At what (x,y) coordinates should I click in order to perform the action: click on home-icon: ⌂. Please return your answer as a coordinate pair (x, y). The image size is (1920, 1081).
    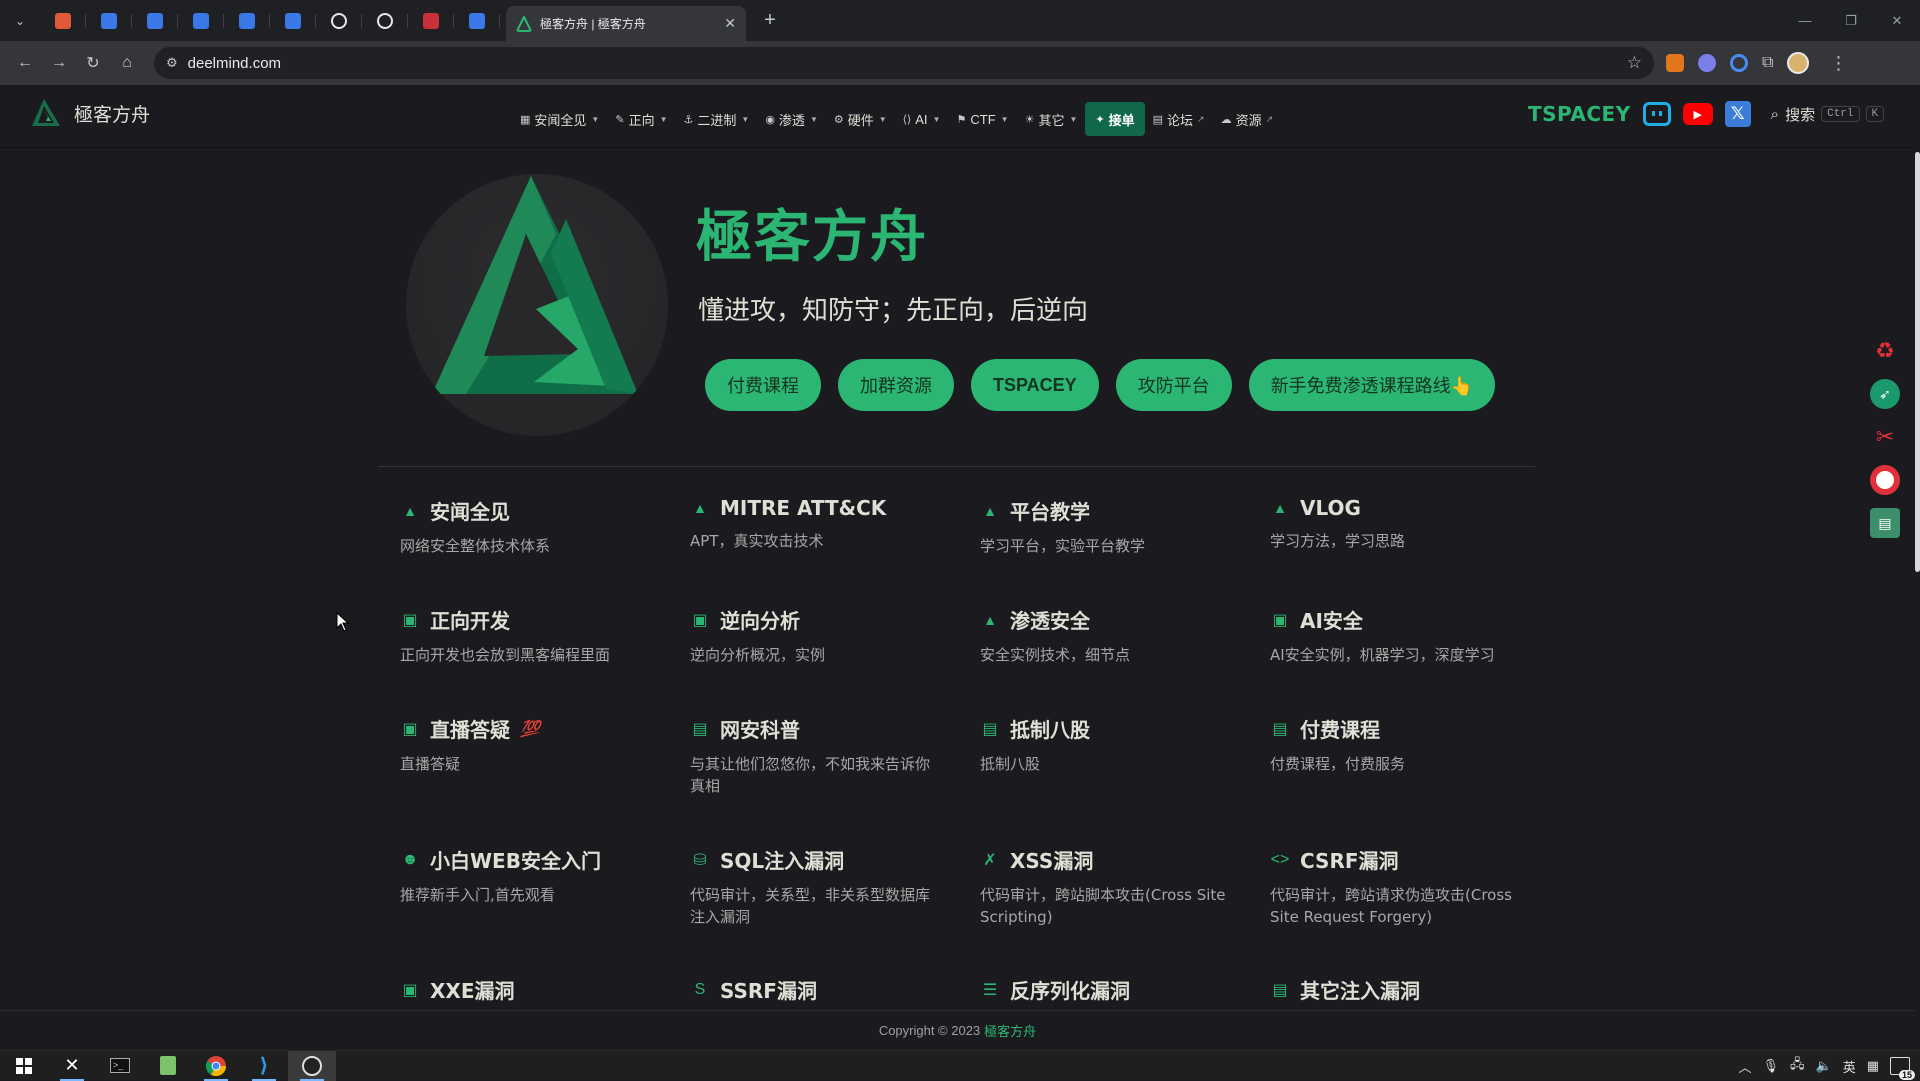
    Looking at the image, I should click on (127, 63).